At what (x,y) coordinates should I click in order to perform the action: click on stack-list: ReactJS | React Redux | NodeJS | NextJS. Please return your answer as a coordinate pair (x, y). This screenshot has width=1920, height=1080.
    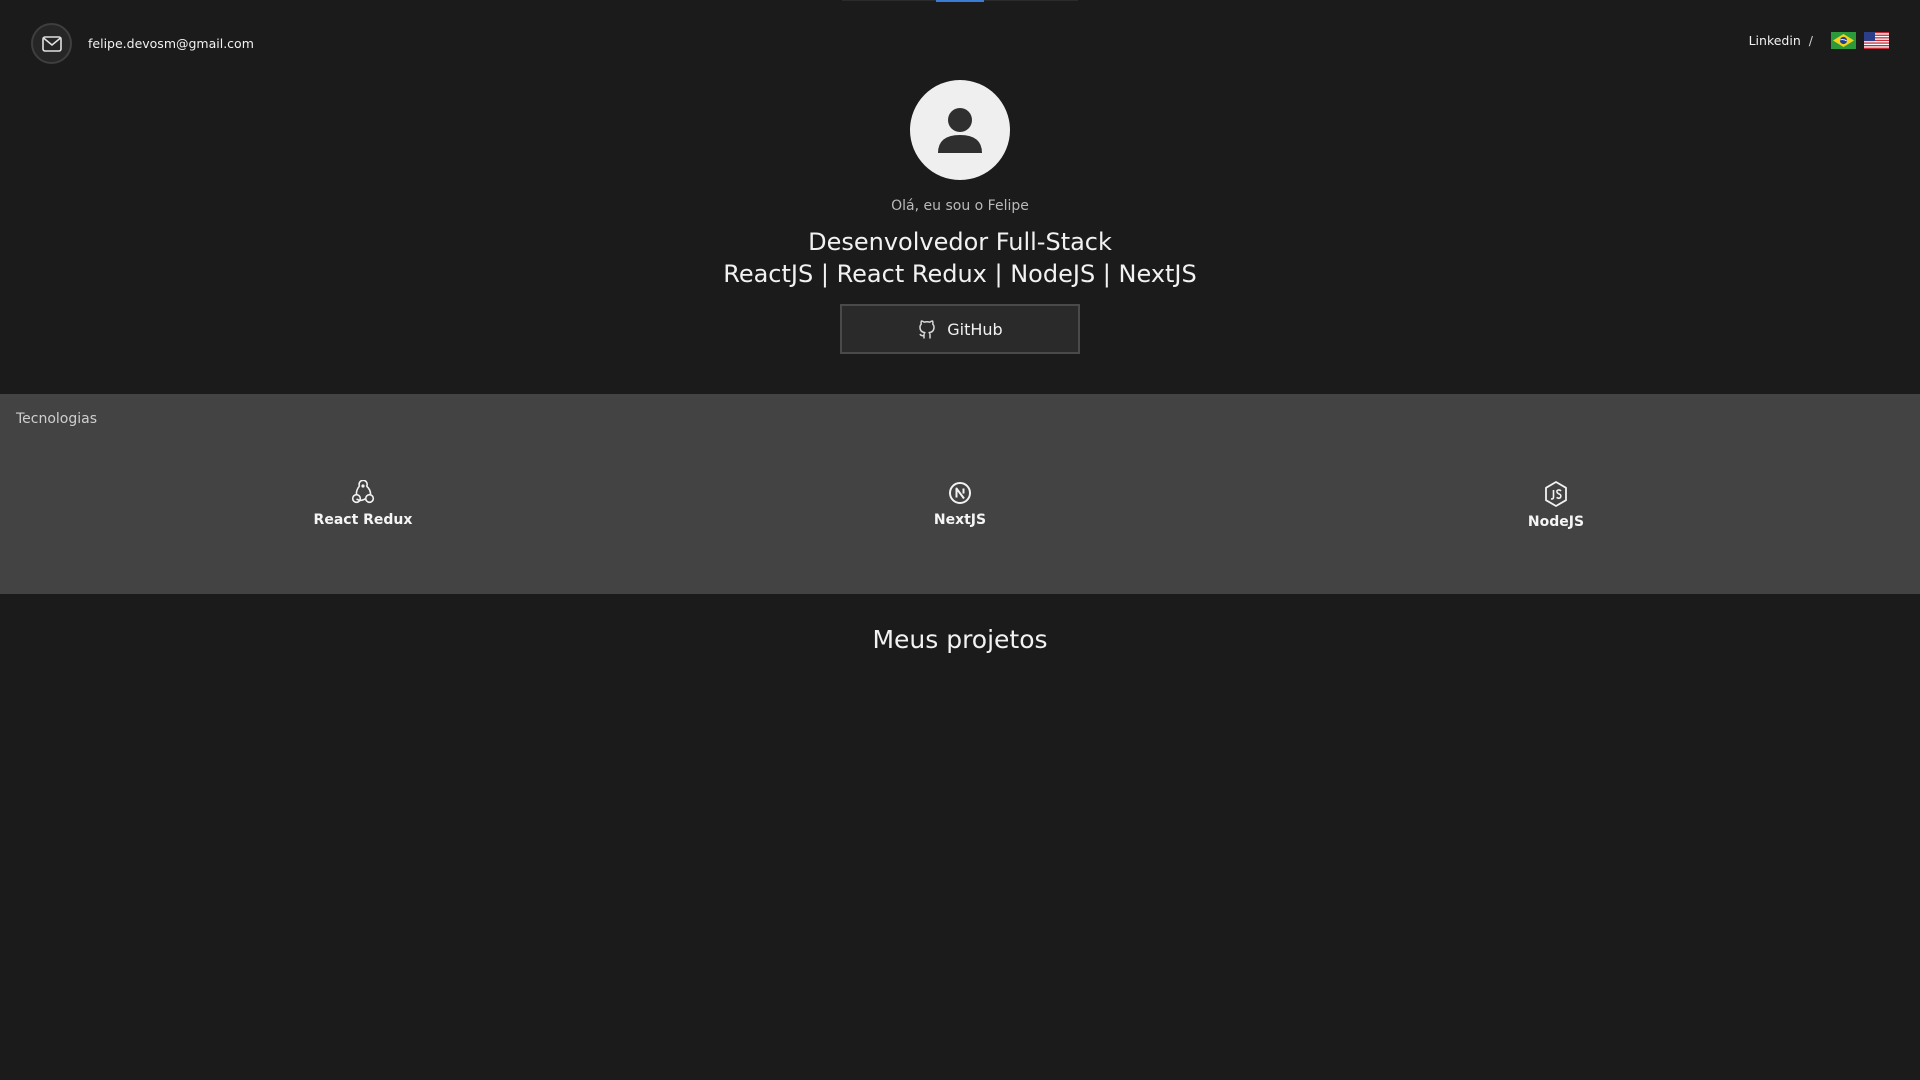
    Looking at the image, I should click on (960, 274).